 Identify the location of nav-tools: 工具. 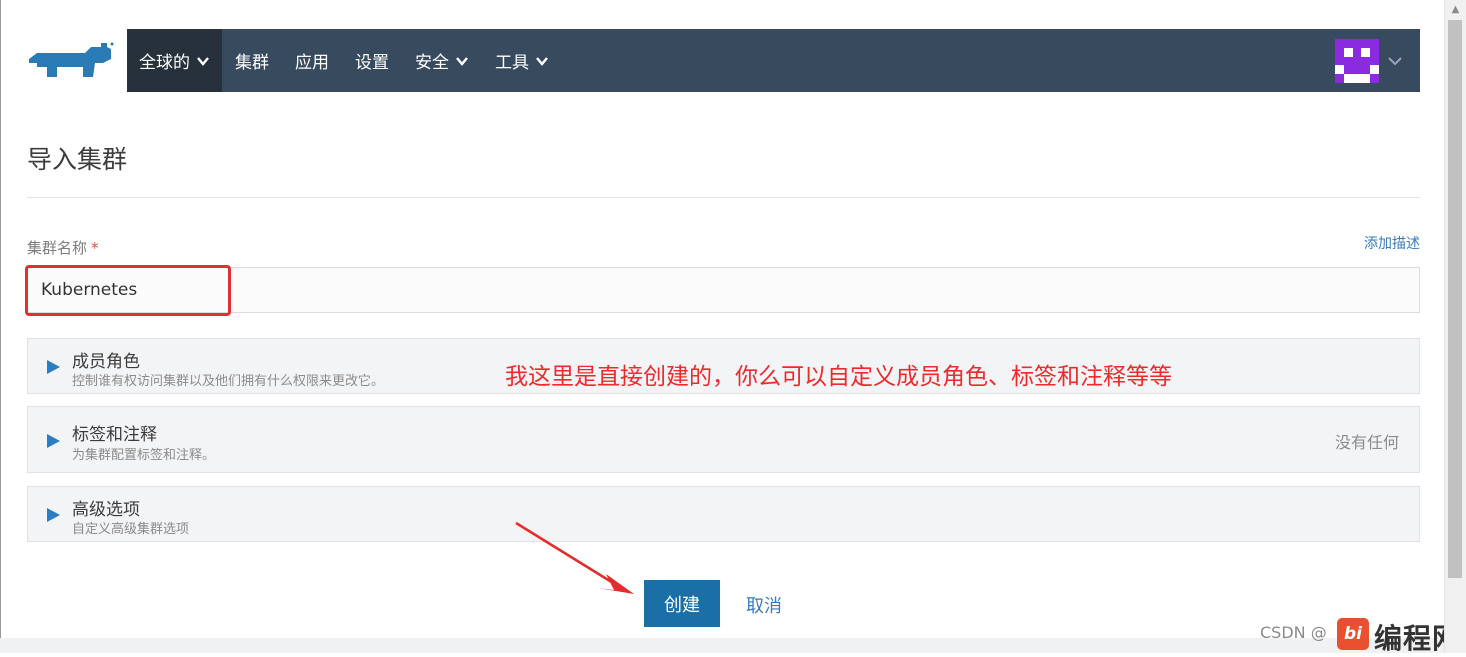
(522, 60).